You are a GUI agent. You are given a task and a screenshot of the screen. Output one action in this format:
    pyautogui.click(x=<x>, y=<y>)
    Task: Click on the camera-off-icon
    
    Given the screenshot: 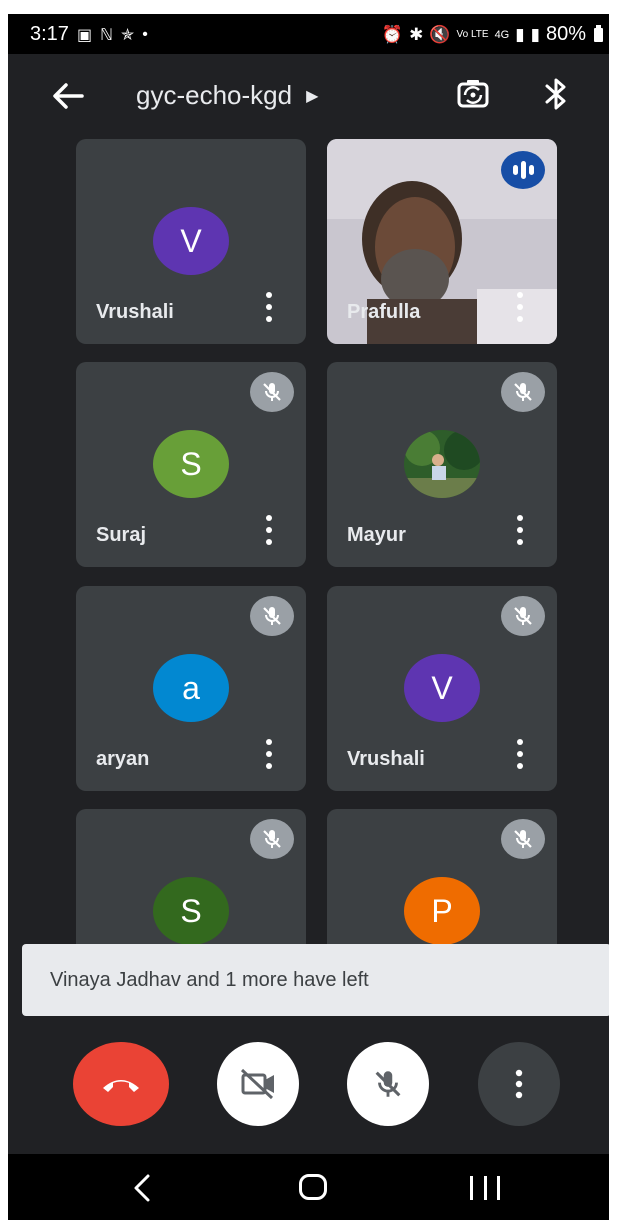 What is the action you would take?
    pyautogui.click(x=257, y=1084)
    